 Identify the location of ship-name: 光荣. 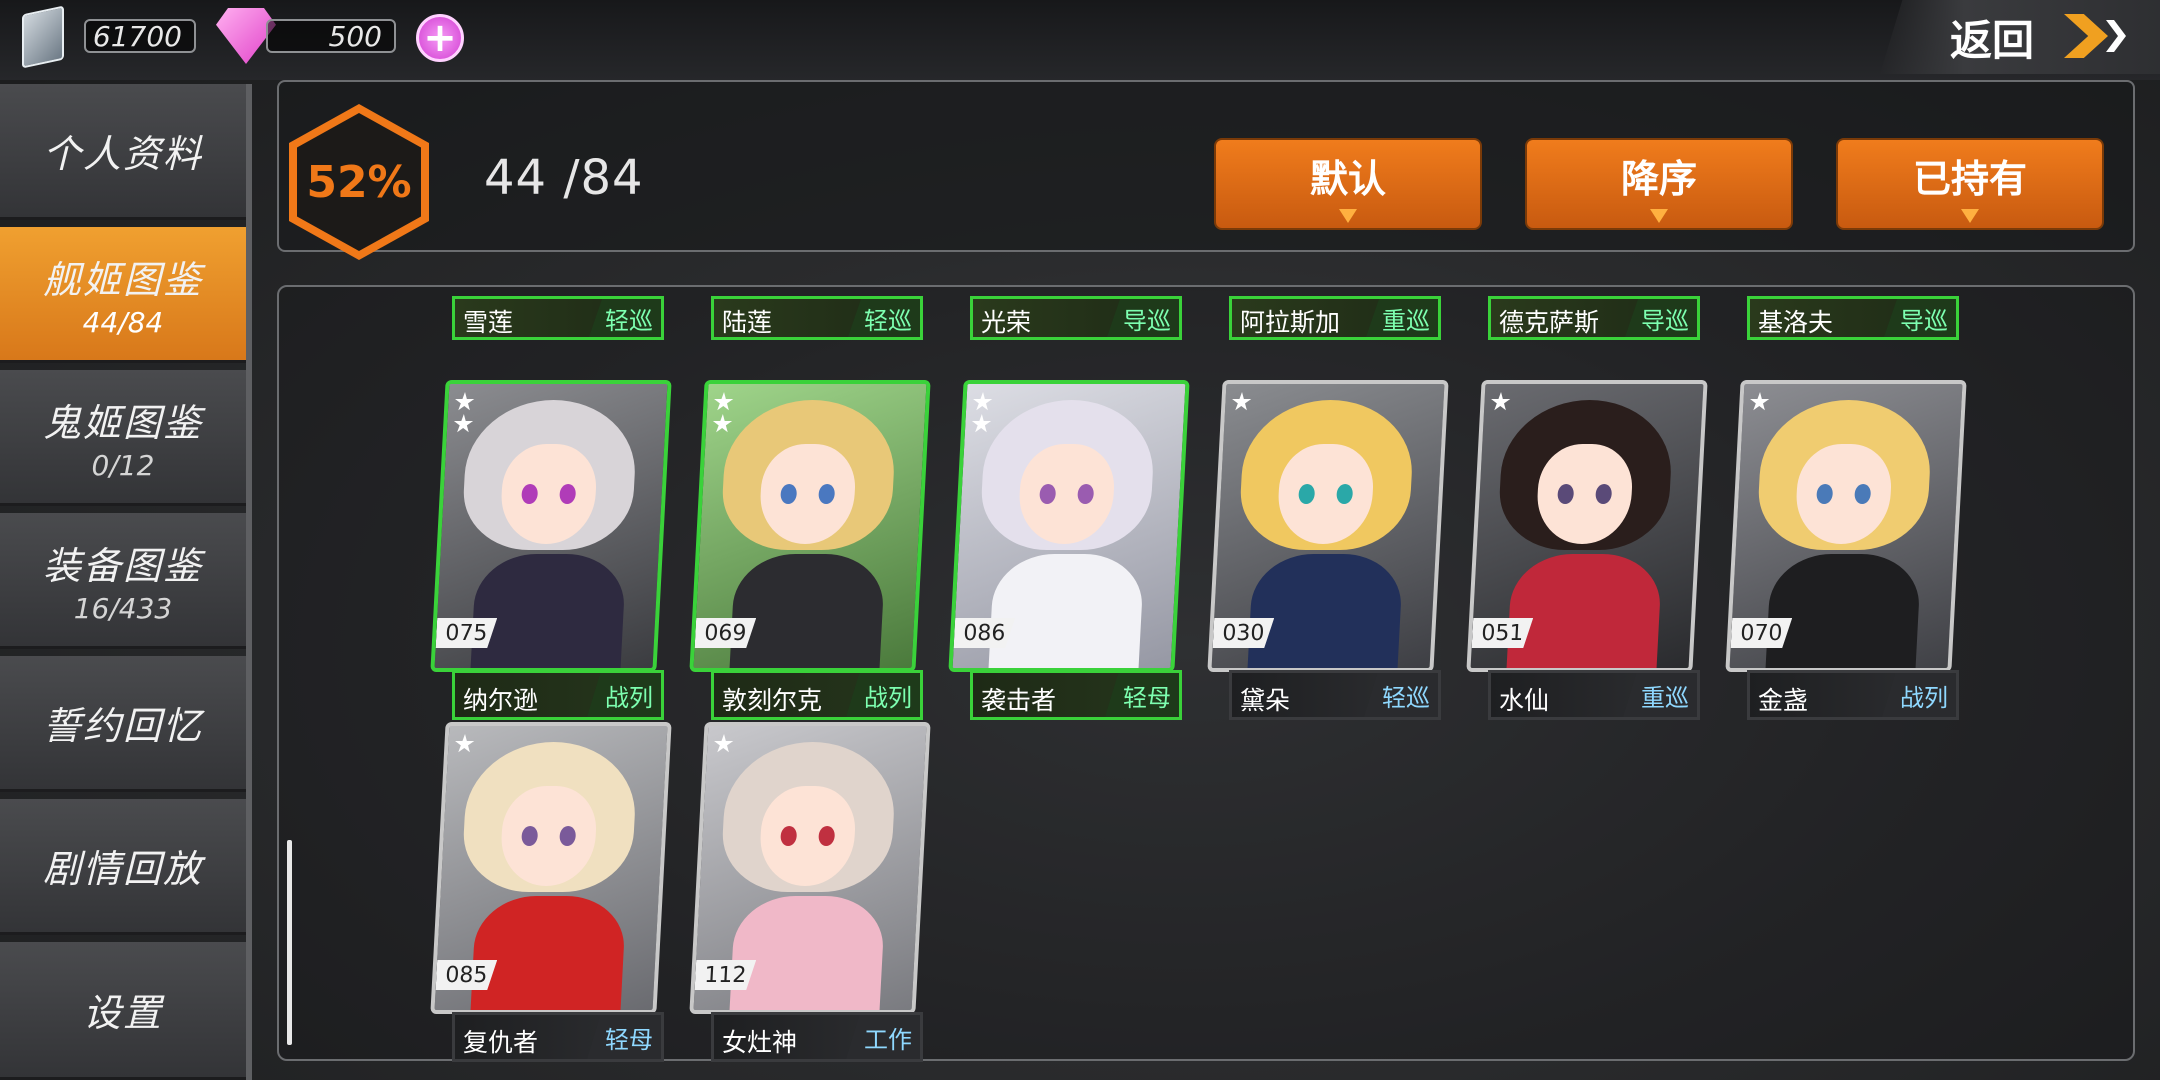
(1006, 322).